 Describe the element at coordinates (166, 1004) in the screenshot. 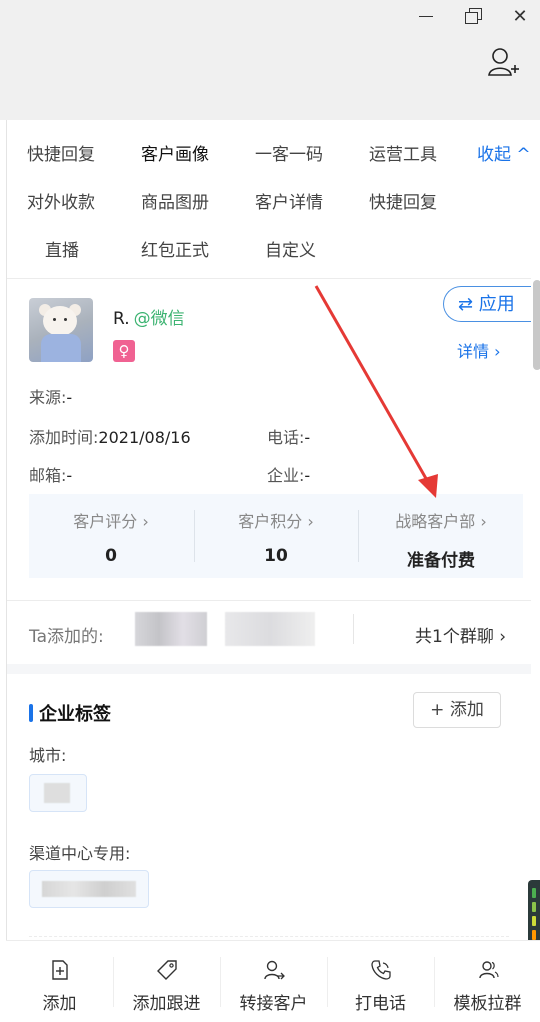

I see `add-followup-label: 添加跟进` at that location.